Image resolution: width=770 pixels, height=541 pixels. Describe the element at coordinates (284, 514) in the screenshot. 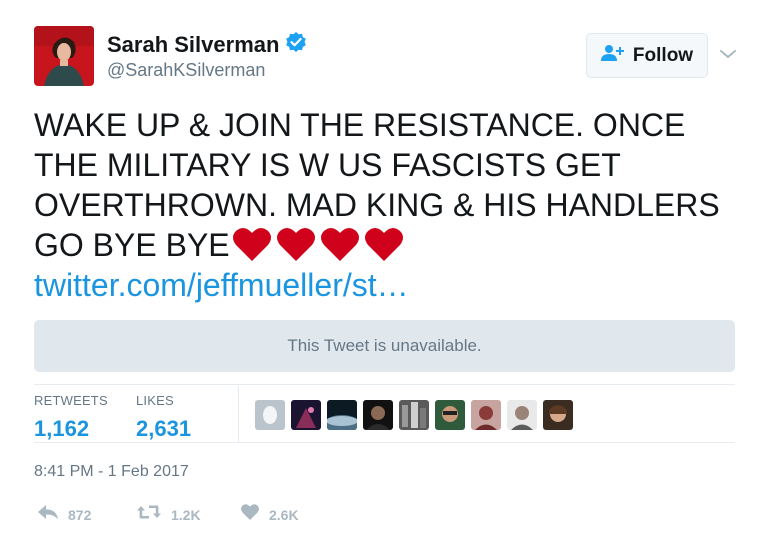

I see `like-count: 2.6K` at that location.